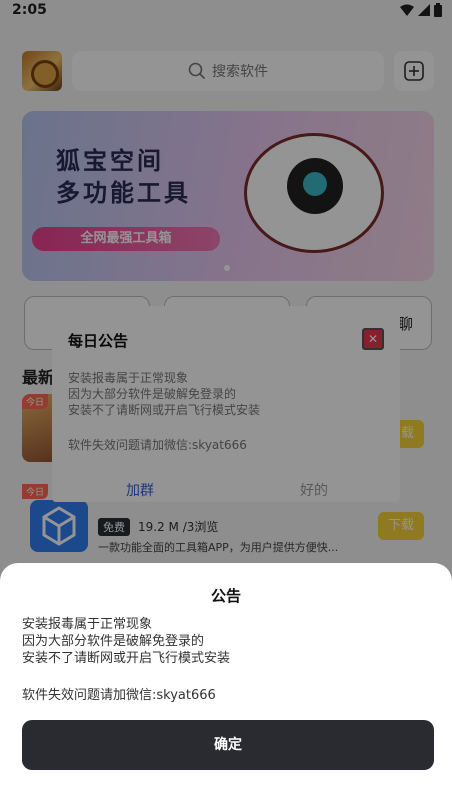 The image size is (452, 799). Describe the element at coordinates (87, 624) in the screenshot. I see `sheet-line: 安装报毒属于正常现象` at that location.